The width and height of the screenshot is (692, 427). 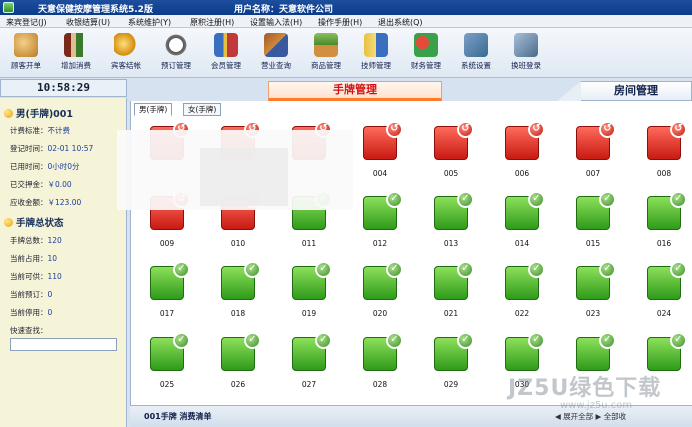 I want to click on finance-icon, so click(x=426, y=45).